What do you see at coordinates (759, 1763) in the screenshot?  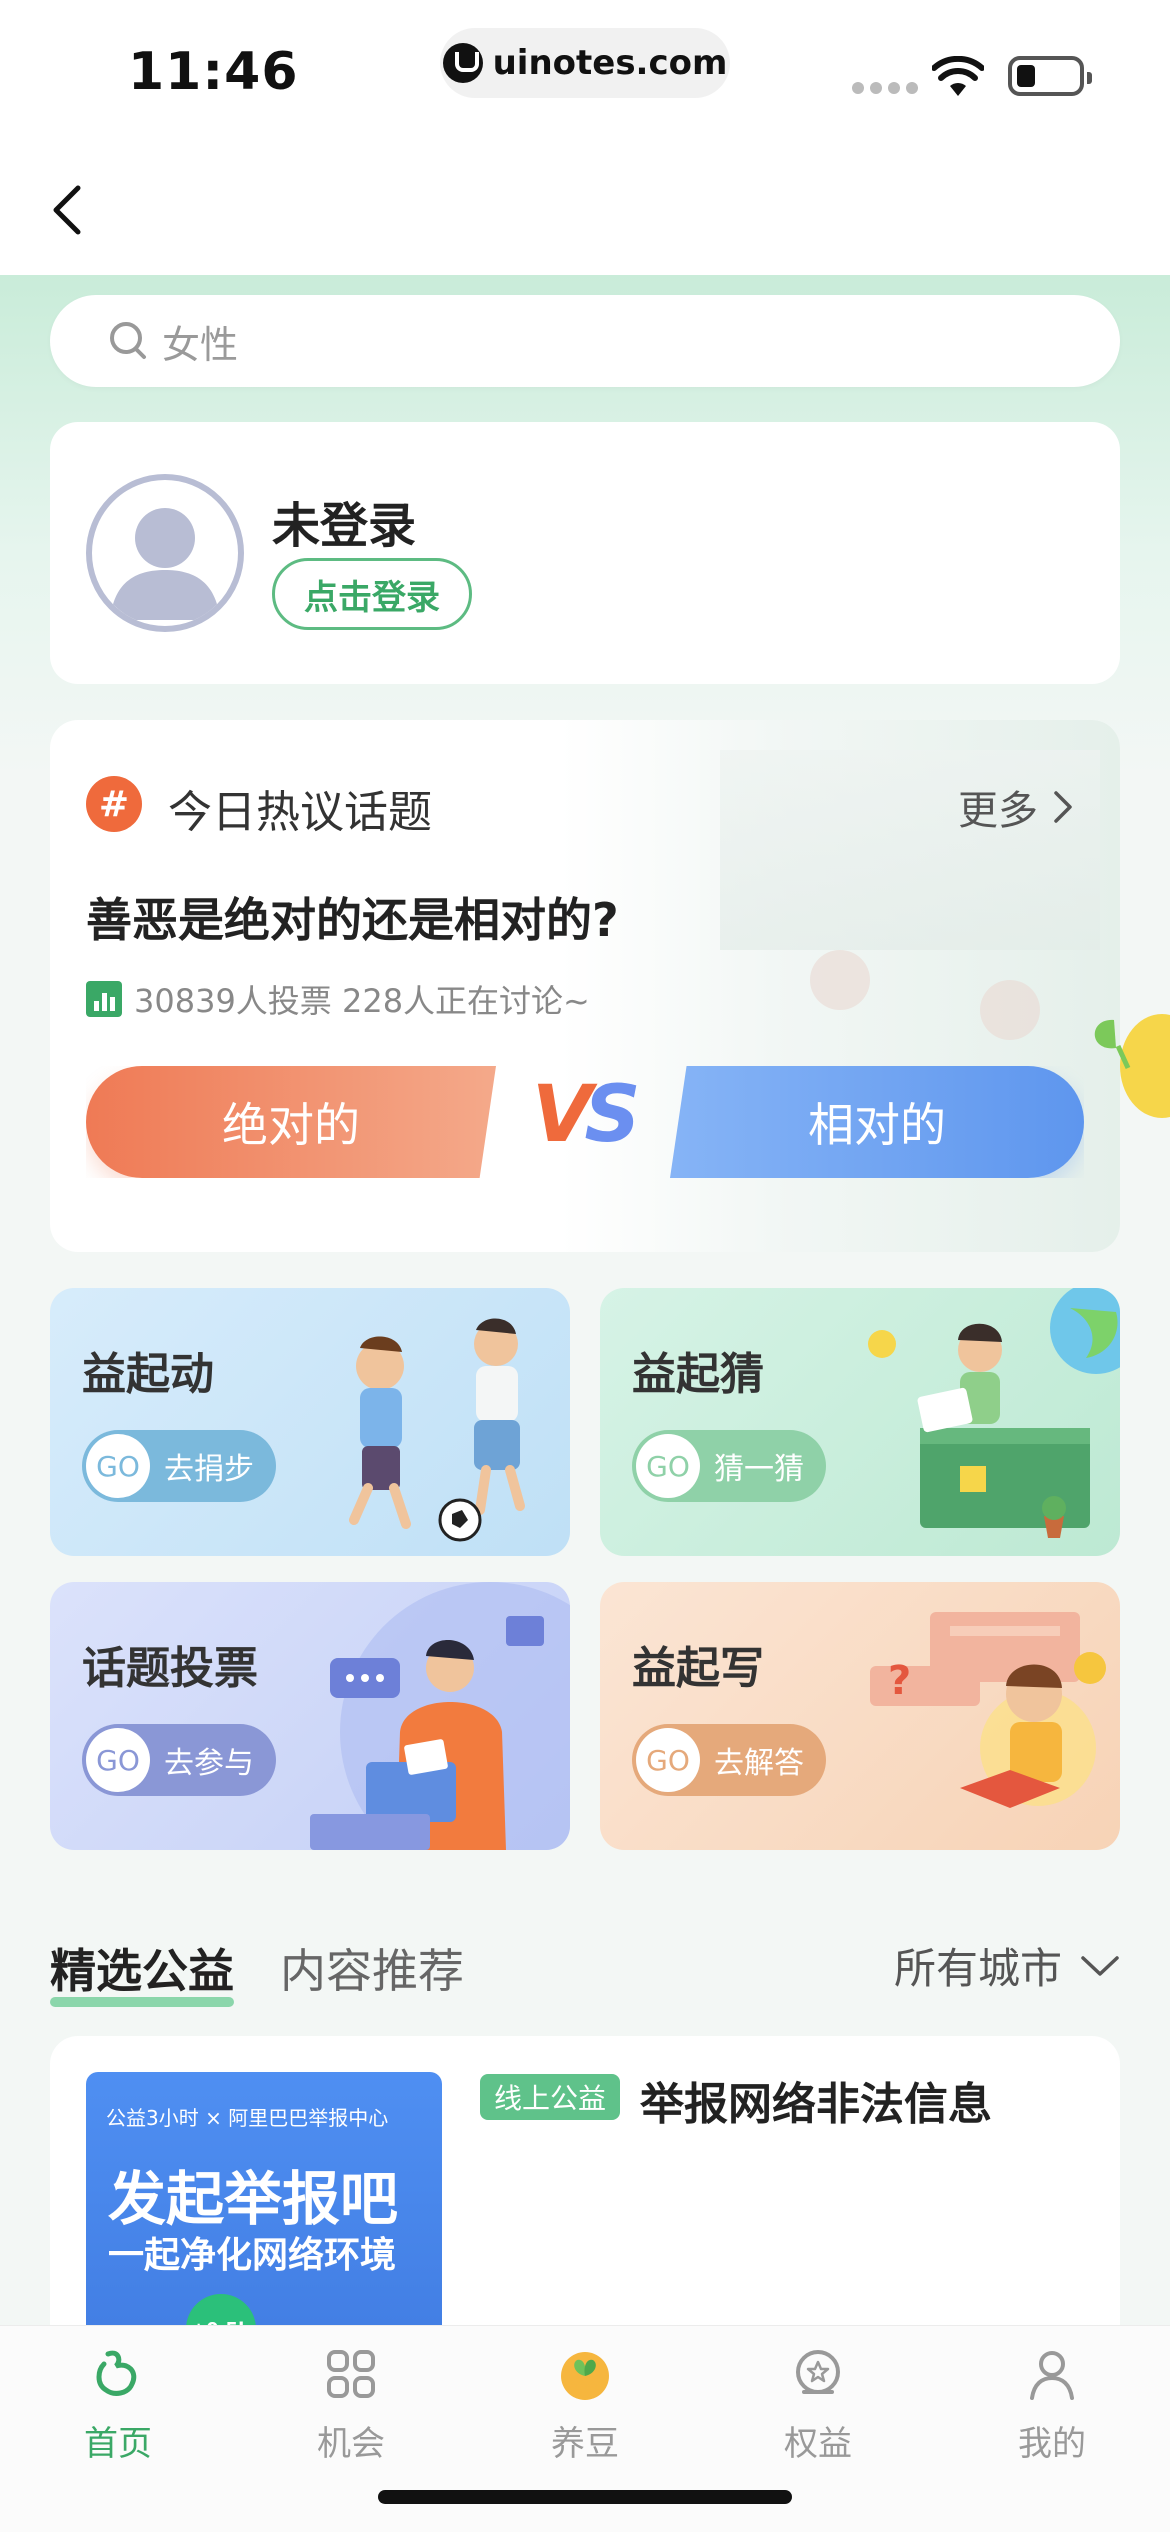 I see `go-label: 去解答` at bounding box center [759, 1763].